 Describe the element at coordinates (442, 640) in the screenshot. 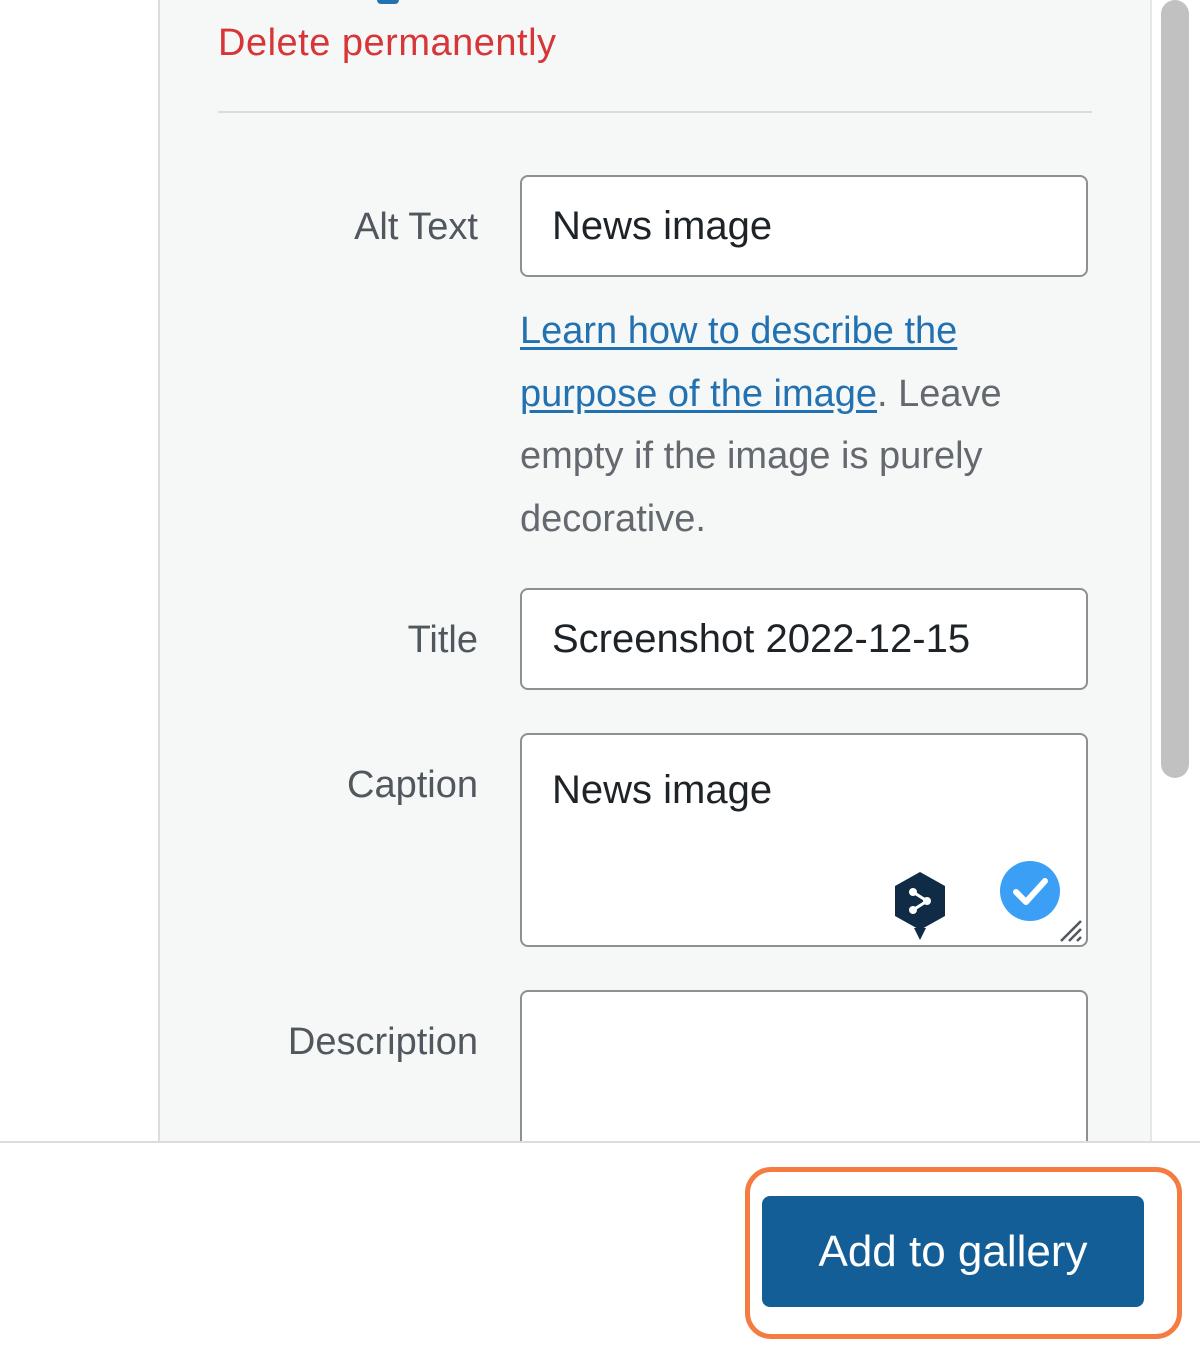

I see `title-label: Title` at that location.